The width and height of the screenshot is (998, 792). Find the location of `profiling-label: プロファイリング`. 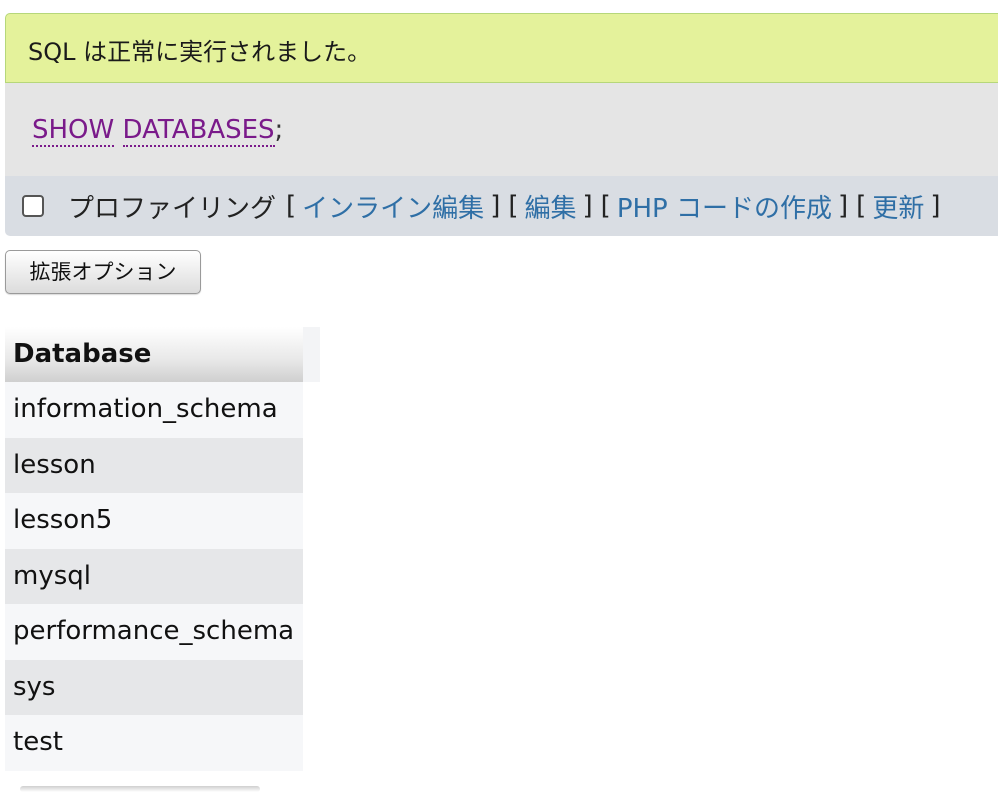

profiling-label: プロファイリング is located at coordinates (172, 208).